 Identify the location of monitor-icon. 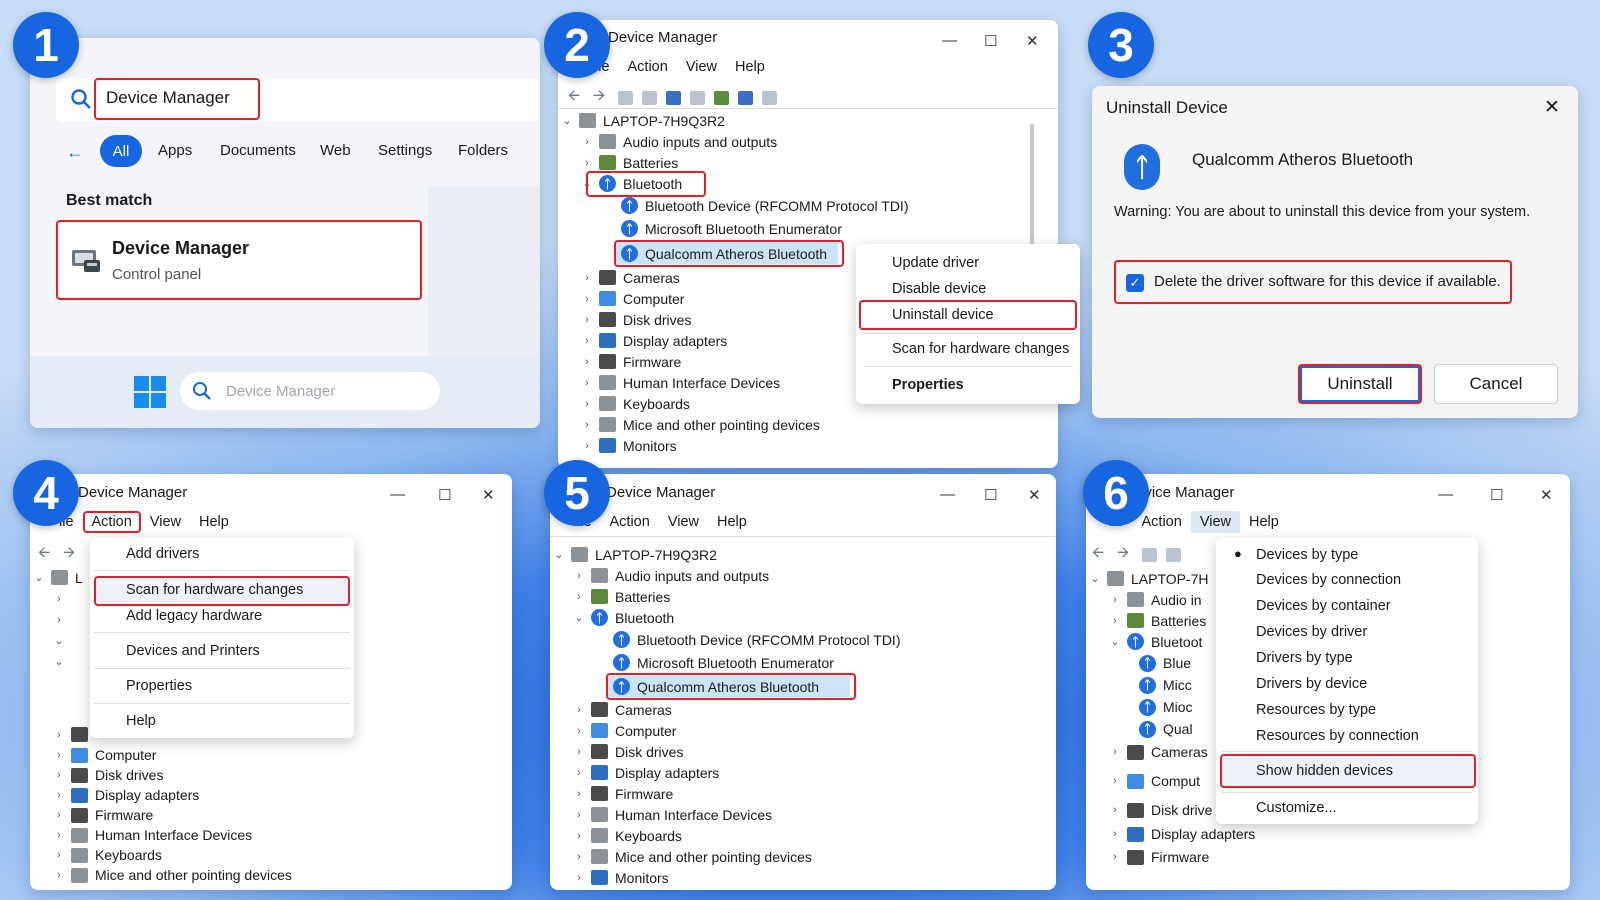
(745, 97).